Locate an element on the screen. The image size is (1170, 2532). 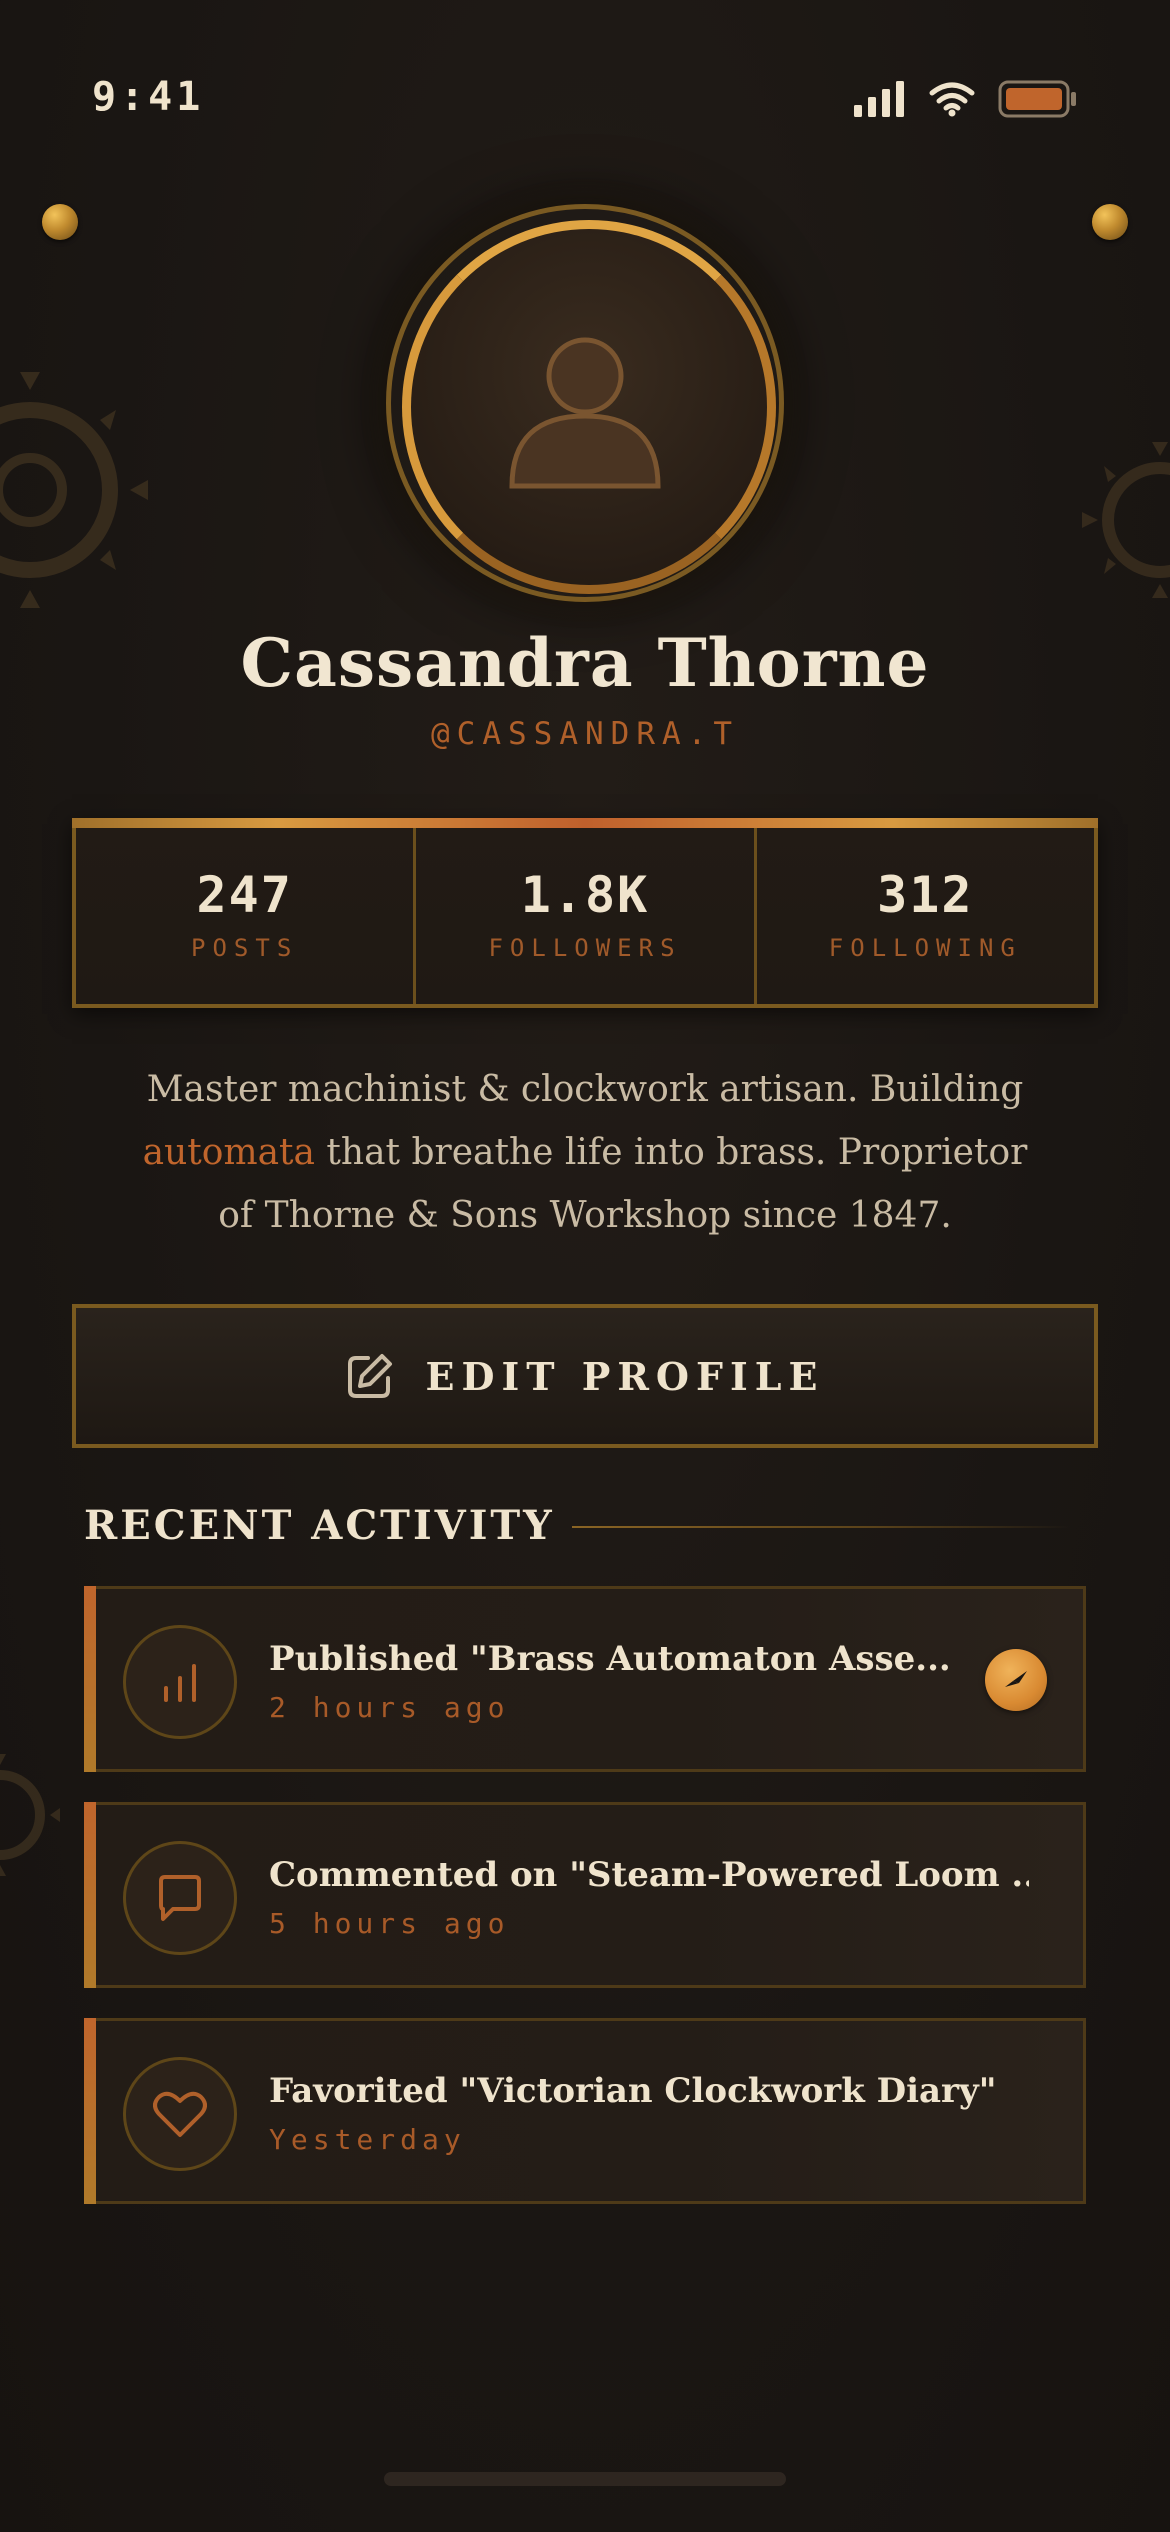
activity-time: Yesterday is located at coordinates (367, 2139).